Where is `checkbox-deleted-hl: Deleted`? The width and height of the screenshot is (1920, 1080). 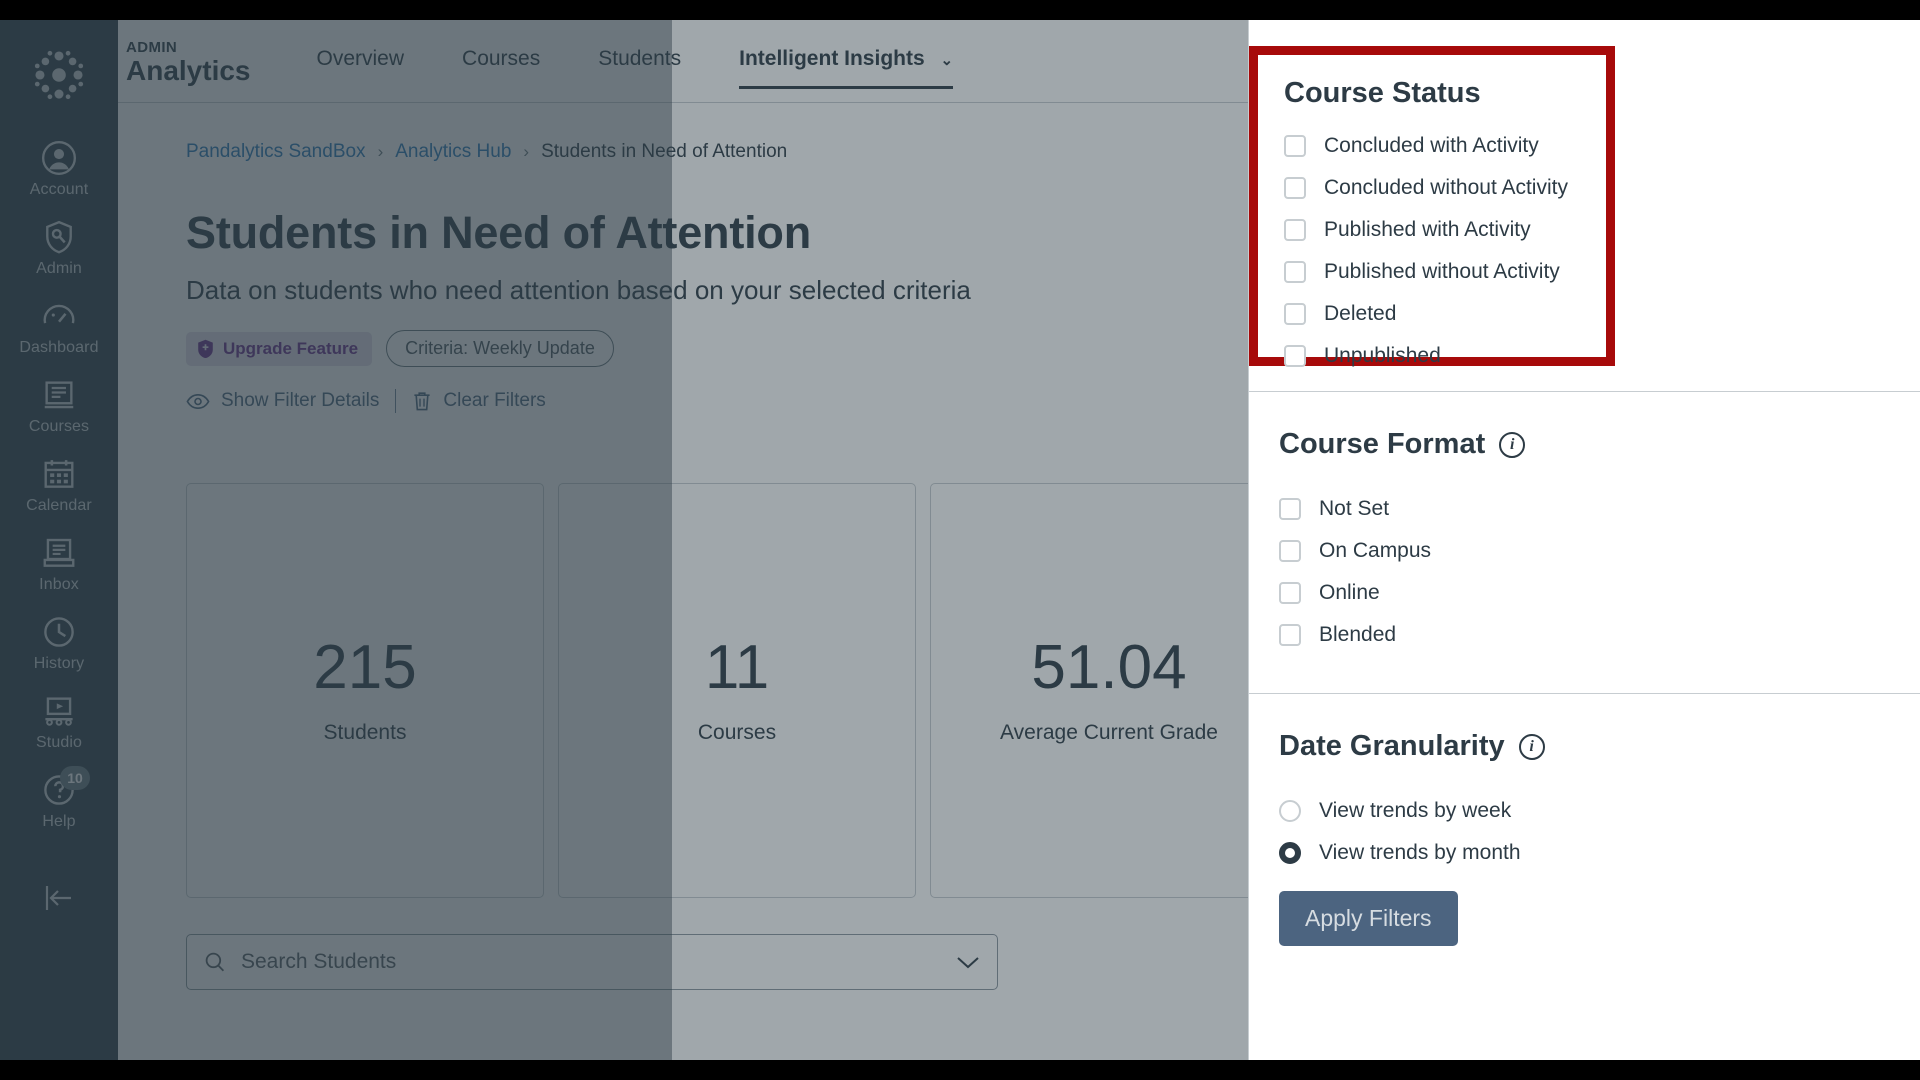 checkbox-deleted-hl: Deleted is located at coordinates (1432, 314).